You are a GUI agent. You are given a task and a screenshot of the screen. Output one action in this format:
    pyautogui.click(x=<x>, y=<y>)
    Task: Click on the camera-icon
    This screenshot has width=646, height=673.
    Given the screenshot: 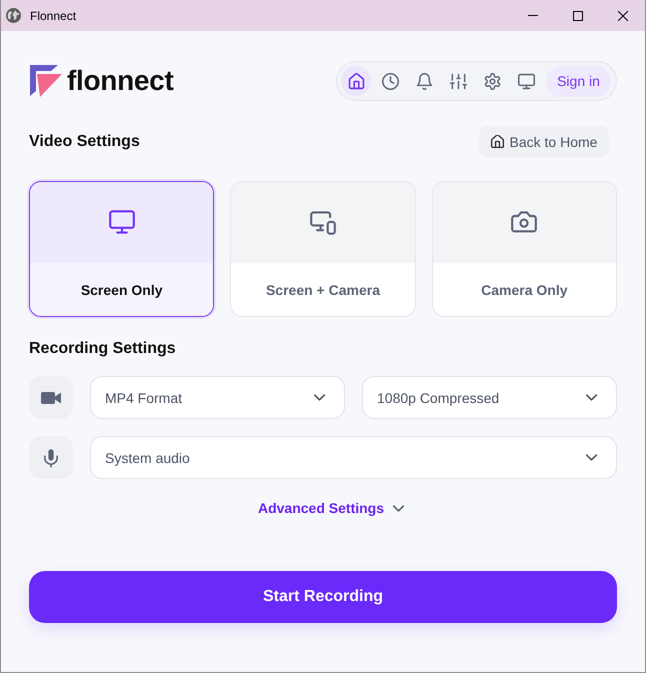 What is the action you would take?
    pyautogui.click(x=524, y=222)
    